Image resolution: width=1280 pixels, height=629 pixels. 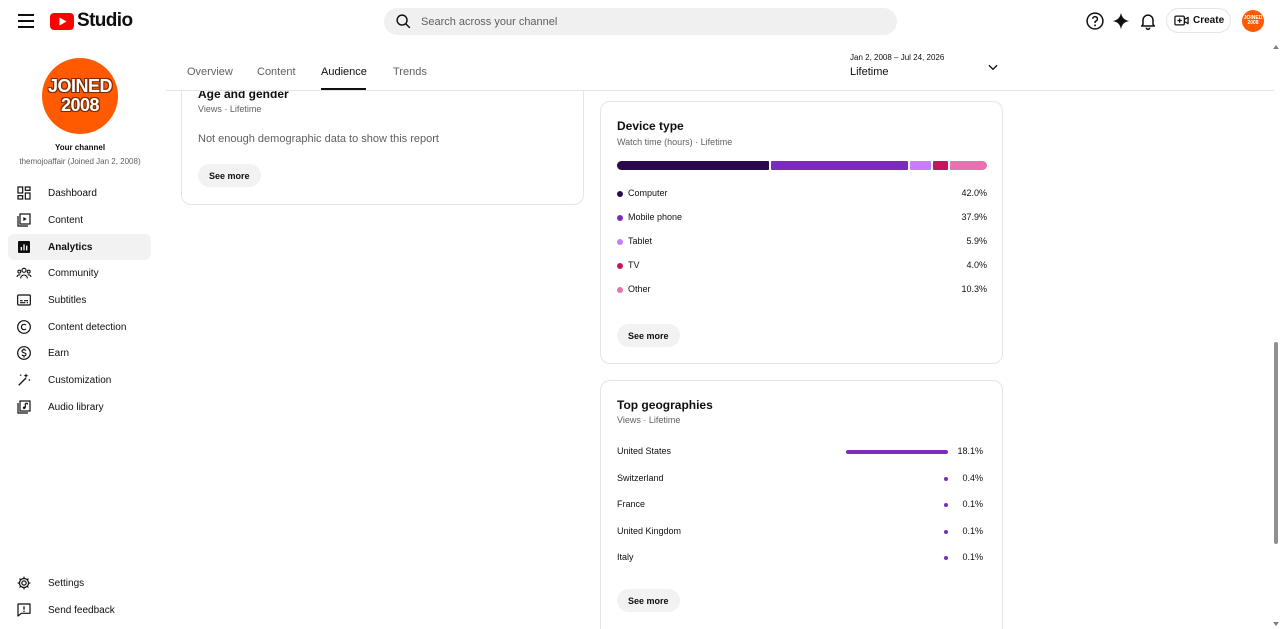 What do you see at coordinates (1276, 47) in the screenshot?
I see `scroll-up-arrow-icon` at bounding box center [1276, 47].